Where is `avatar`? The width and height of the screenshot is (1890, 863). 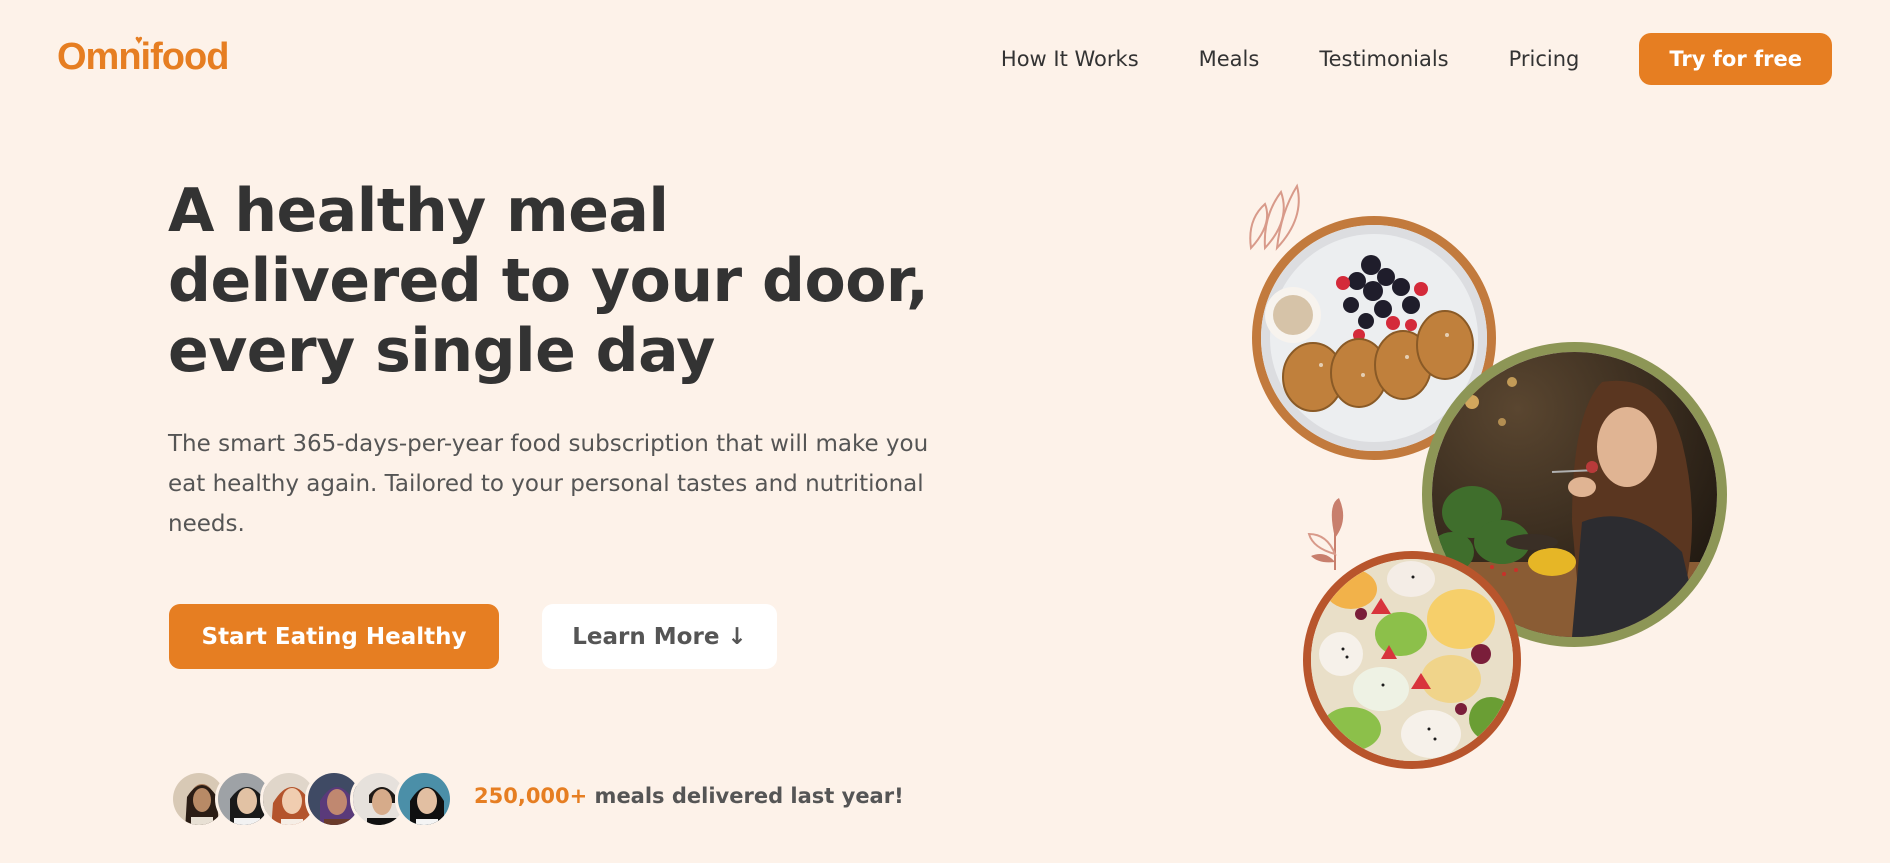
avatar is located at coordinates (424, 799).